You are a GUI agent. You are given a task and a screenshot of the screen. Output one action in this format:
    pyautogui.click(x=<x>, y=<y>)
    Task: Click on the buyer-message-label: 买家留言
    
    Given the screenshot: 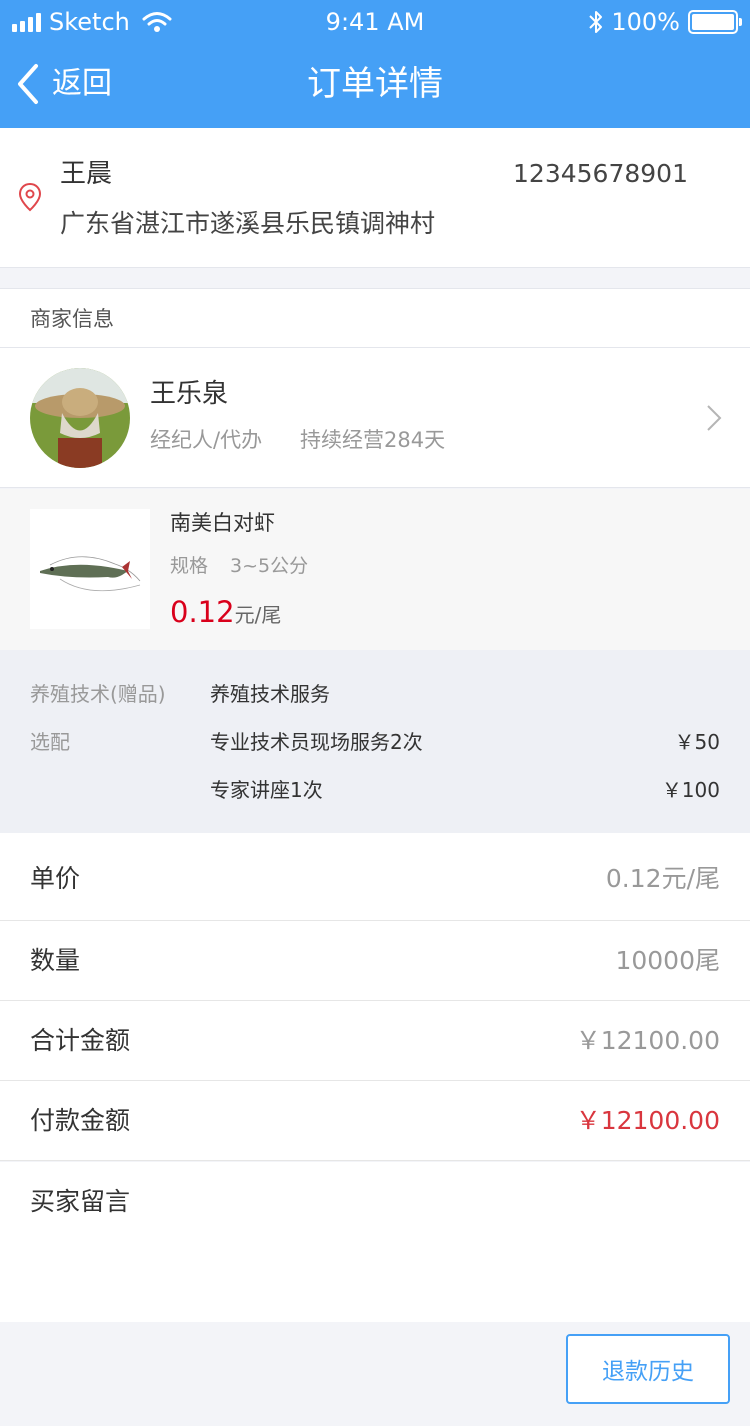 What is the action you would take?
    pyautogui.click(x=80, y=1201)
    